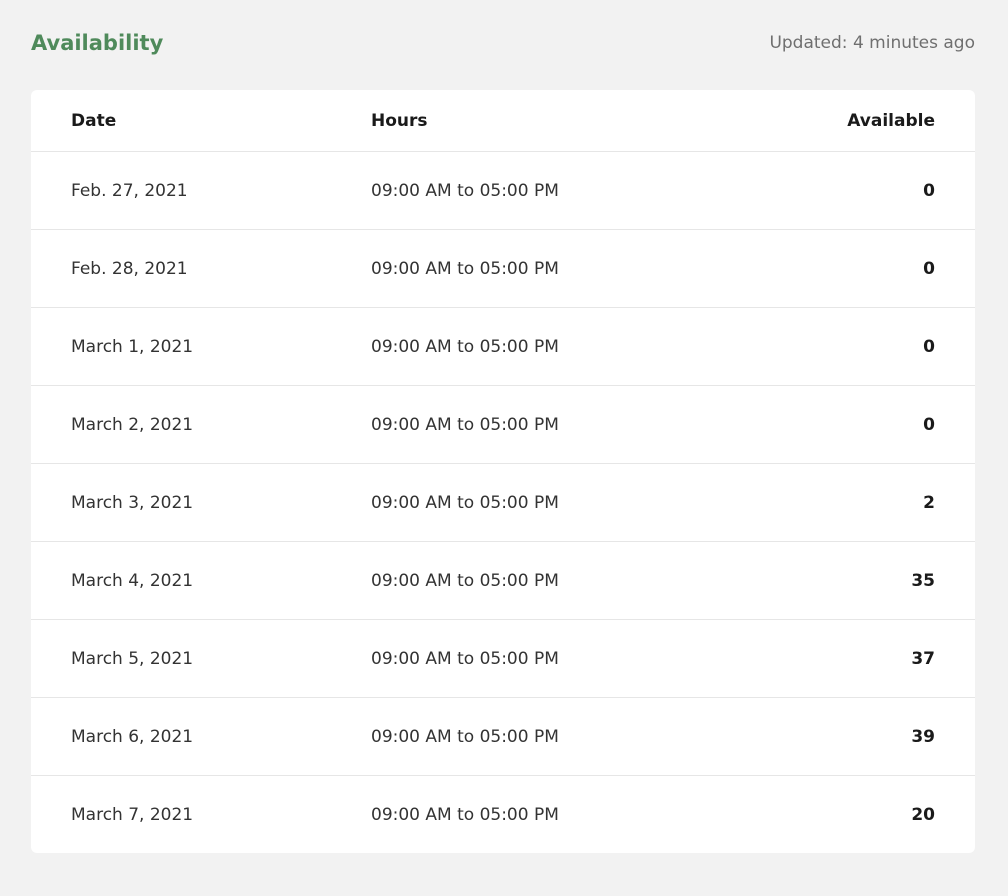  What do you see at coordinates (872, 43) in the screenshot?
I see `updated-status: Updated: 4 minutes ago` at bounding box center [872, 43].